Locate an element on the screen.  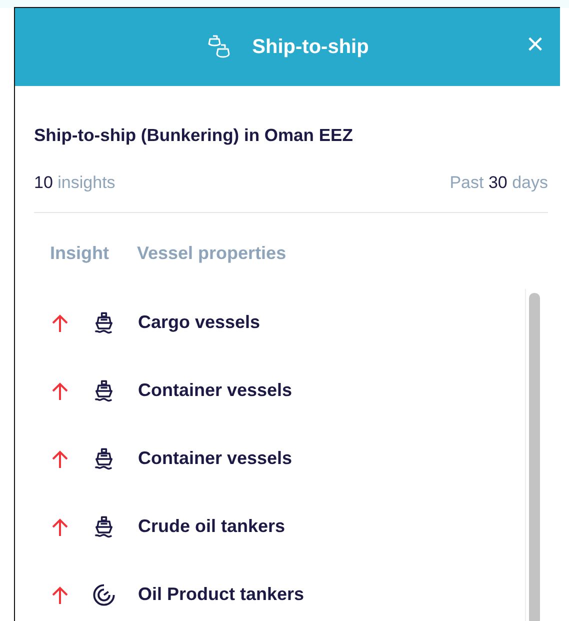
insight-title: Ship-to-ship (Bunkering) in Oman EEZ is located at coordinates (194, 135).